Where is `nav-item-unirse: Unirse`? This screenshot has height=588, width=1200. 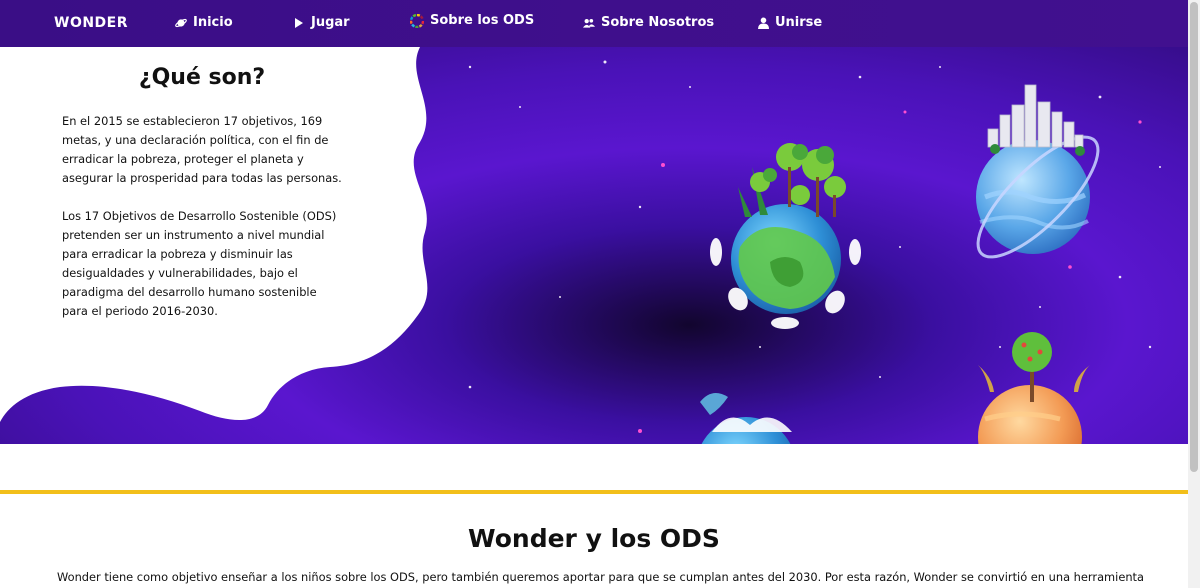 nav-item-unirse: Unirse is located at coordinates (789, 22).